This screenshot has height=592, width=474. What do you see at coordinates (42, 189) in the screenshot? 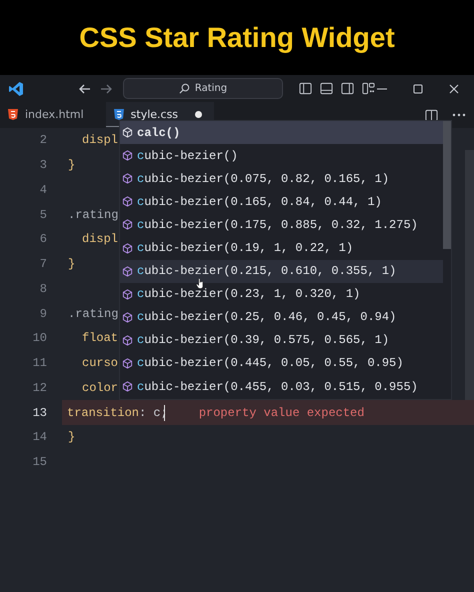
I see `line-number: 4` at bounding box center [42, 189].